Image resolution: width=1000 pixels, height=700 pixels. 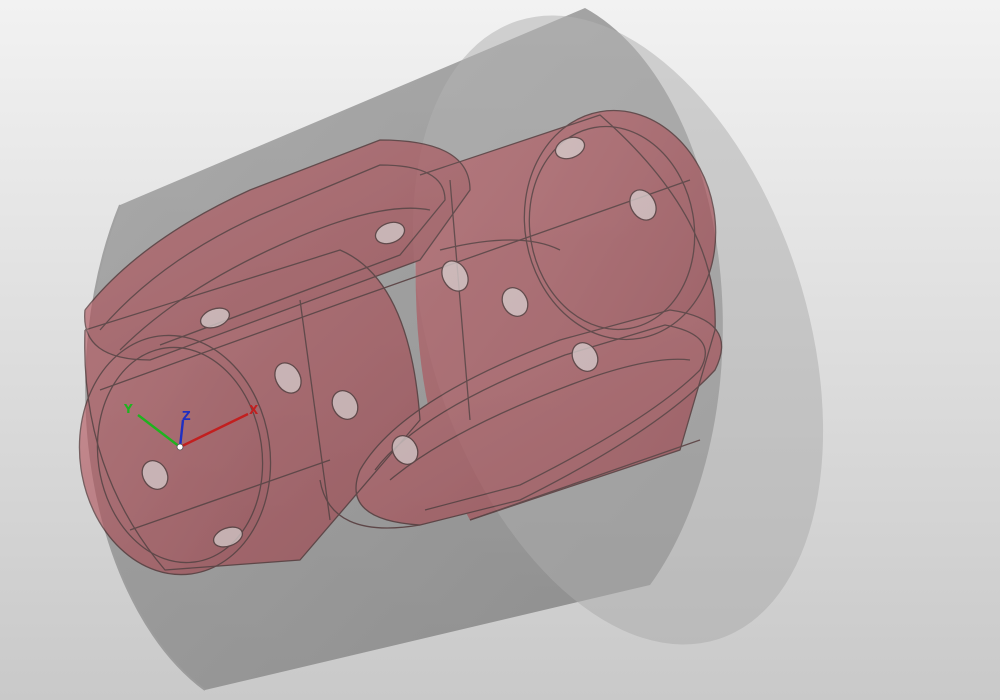 I want to click on triad-origin, so click(x=180, y=447).